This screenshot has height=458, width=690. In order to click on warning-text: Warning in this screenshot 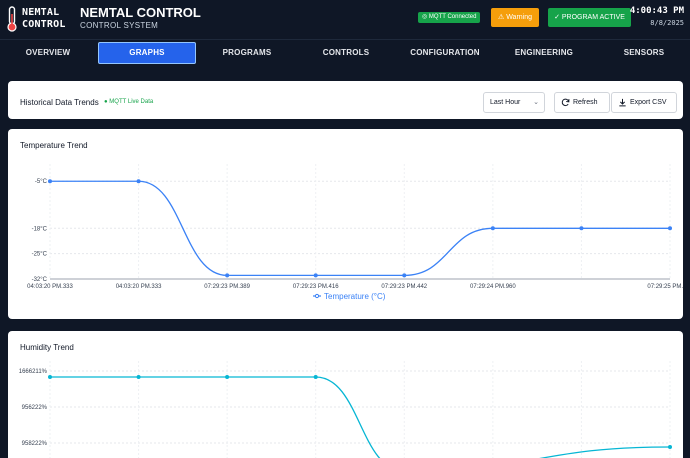, I will do `click(519, 17)`.